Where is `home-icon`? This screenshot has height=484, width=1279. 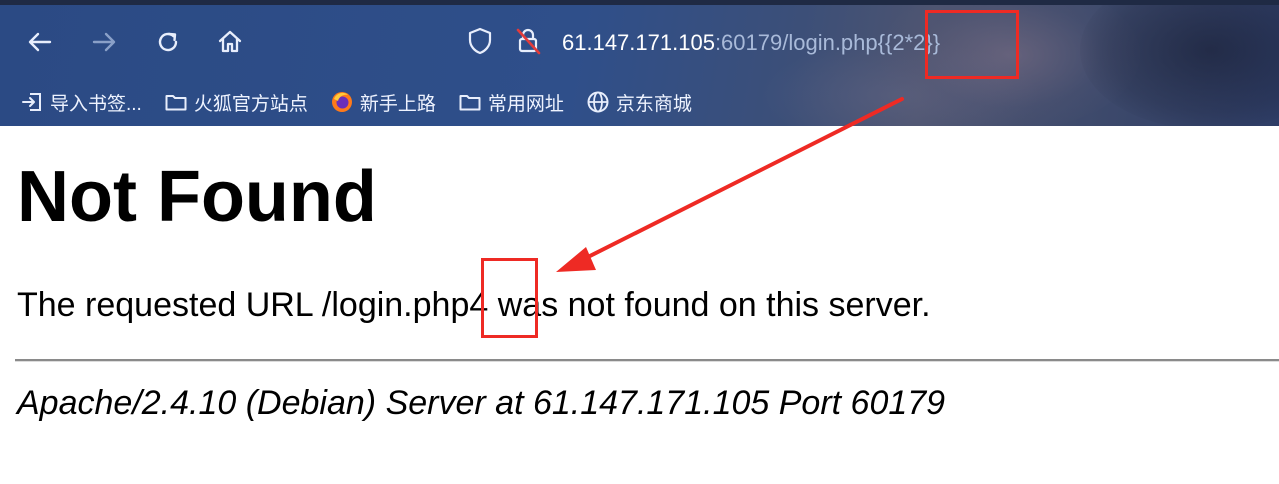 home-icon is located at coordinates (230, 41).